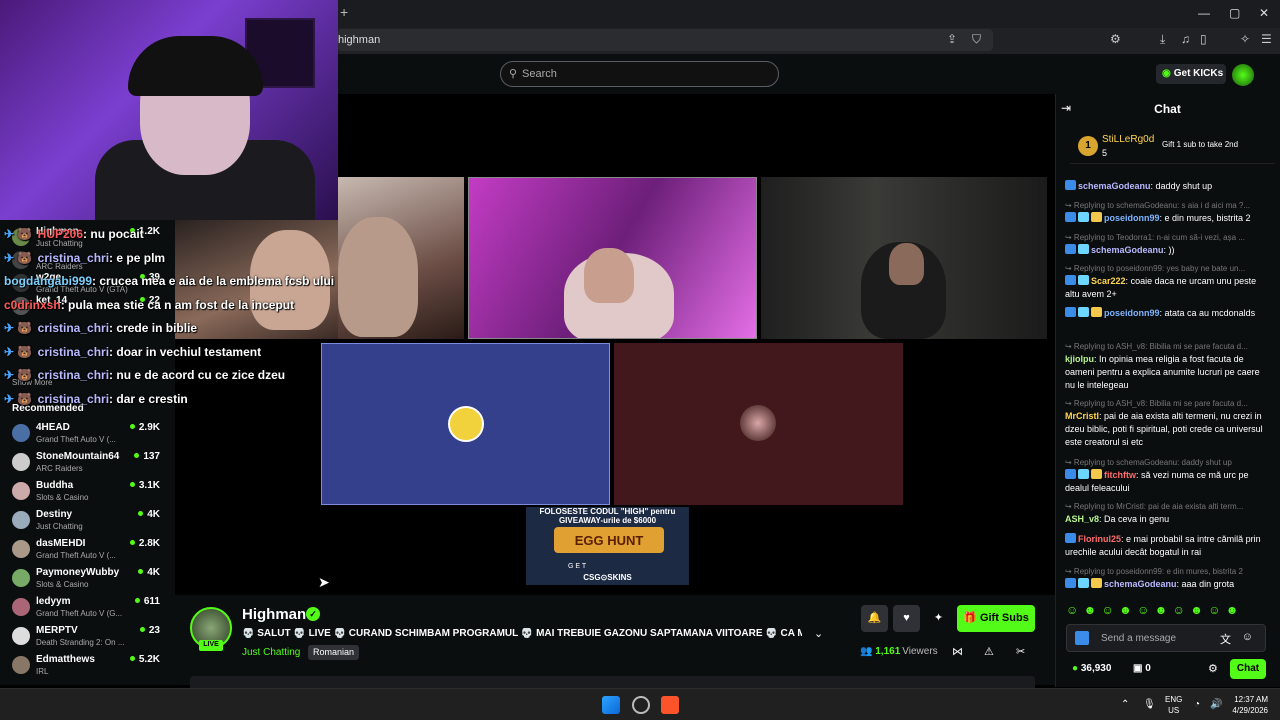 This screenshot has height=720, width=1280. What do you see at coordinates (539, 74) in the screenshot?
I see `search-placeholder: Search` at bounding box center [539, 74].